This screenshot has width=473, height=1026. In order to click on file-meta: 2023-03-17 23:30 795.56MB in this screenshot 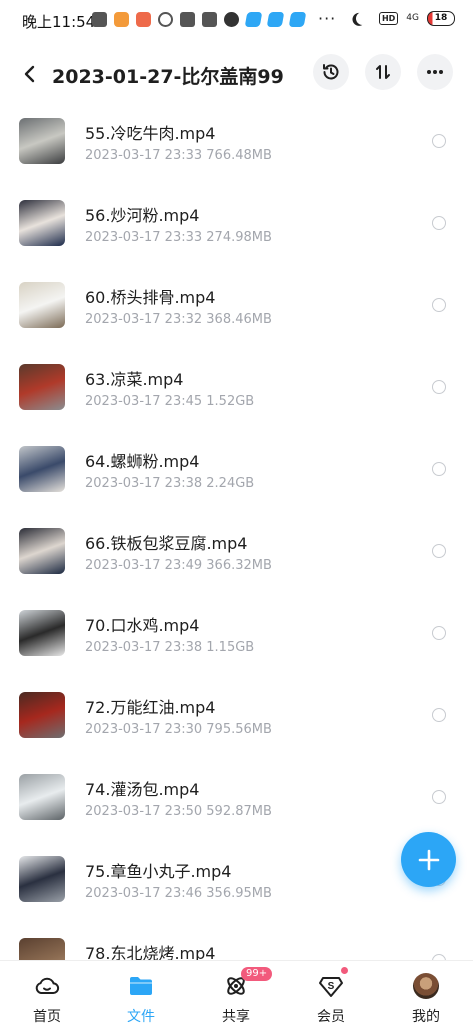, I will do `click(178, 729)`.